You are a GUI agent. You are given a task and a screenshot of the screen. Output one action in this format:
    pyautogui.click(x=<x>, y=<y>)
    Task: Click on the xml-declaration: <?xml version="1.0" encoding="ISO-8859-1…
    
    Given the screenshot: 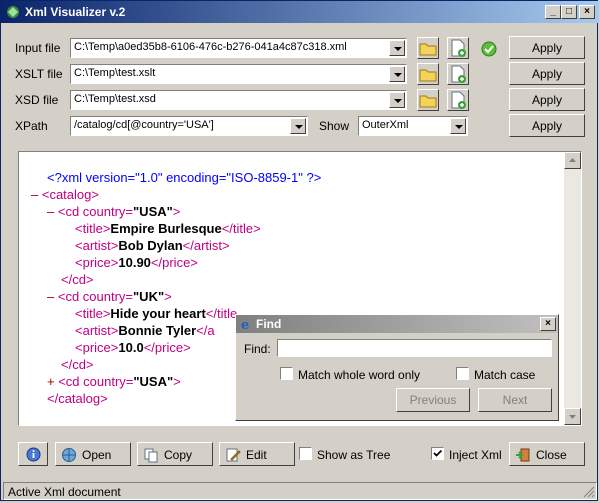 What is the action you would take?
    pyautogui.click(x=184, y=177)
    